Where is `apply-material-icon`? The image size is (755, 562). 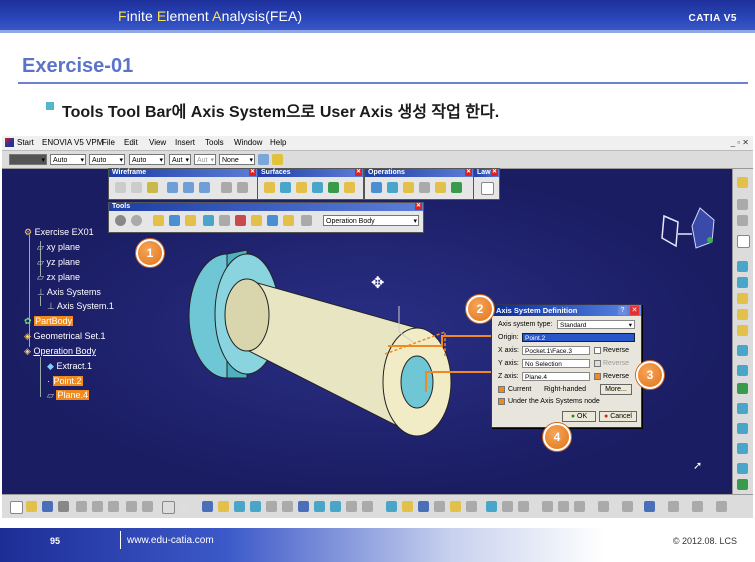 apply-material-icon is located at coordinates (491, 506).